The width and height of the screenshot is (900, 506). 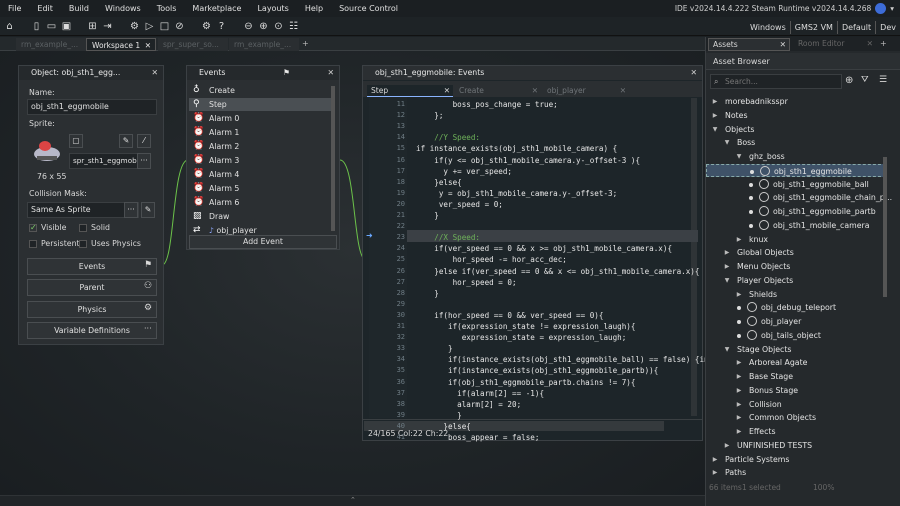 I want to click on menu-layouts: Layouts, so click(x=272, y=8).